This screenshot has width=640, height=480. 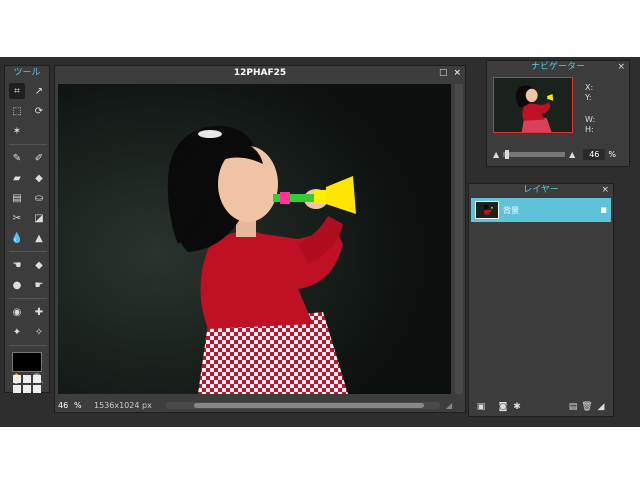 I want to click on horizontal-scrollbar, so click(x=303, y=405).